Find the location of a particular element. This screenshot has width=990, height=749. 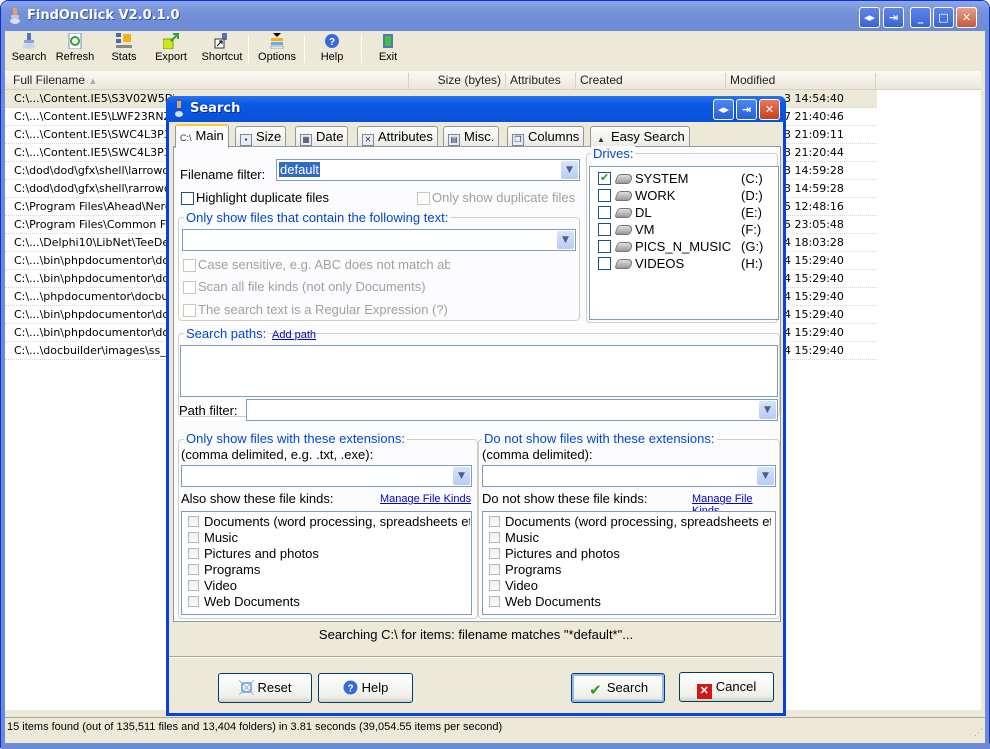

drive-item: DL (E:) is located at coordinates (685, 213).